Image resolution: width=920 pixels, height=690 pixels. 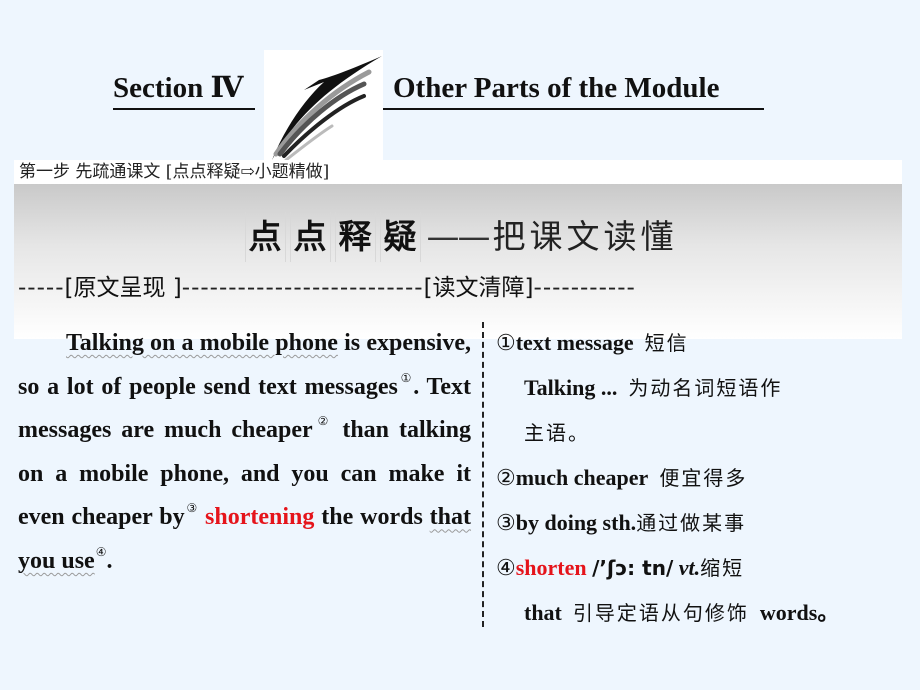 I want to click on note-item: ③by doing sth.通过做某事, so click(x=706, y=522).